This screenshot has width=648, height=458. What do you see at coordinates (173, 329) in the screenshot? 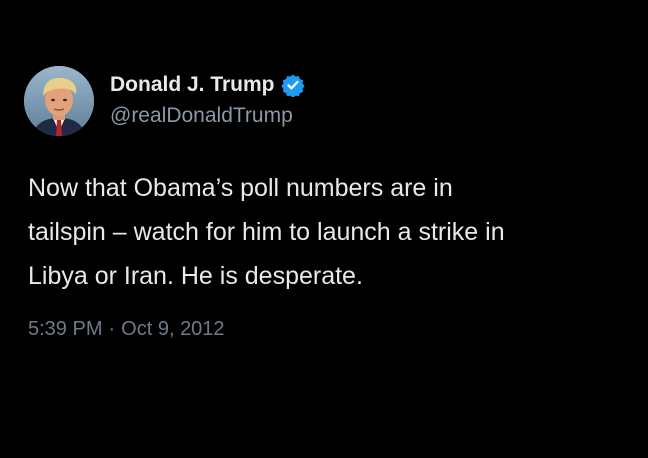
I see `tweet-date: Oct 9, 2012` at bounding box center [173, 329].